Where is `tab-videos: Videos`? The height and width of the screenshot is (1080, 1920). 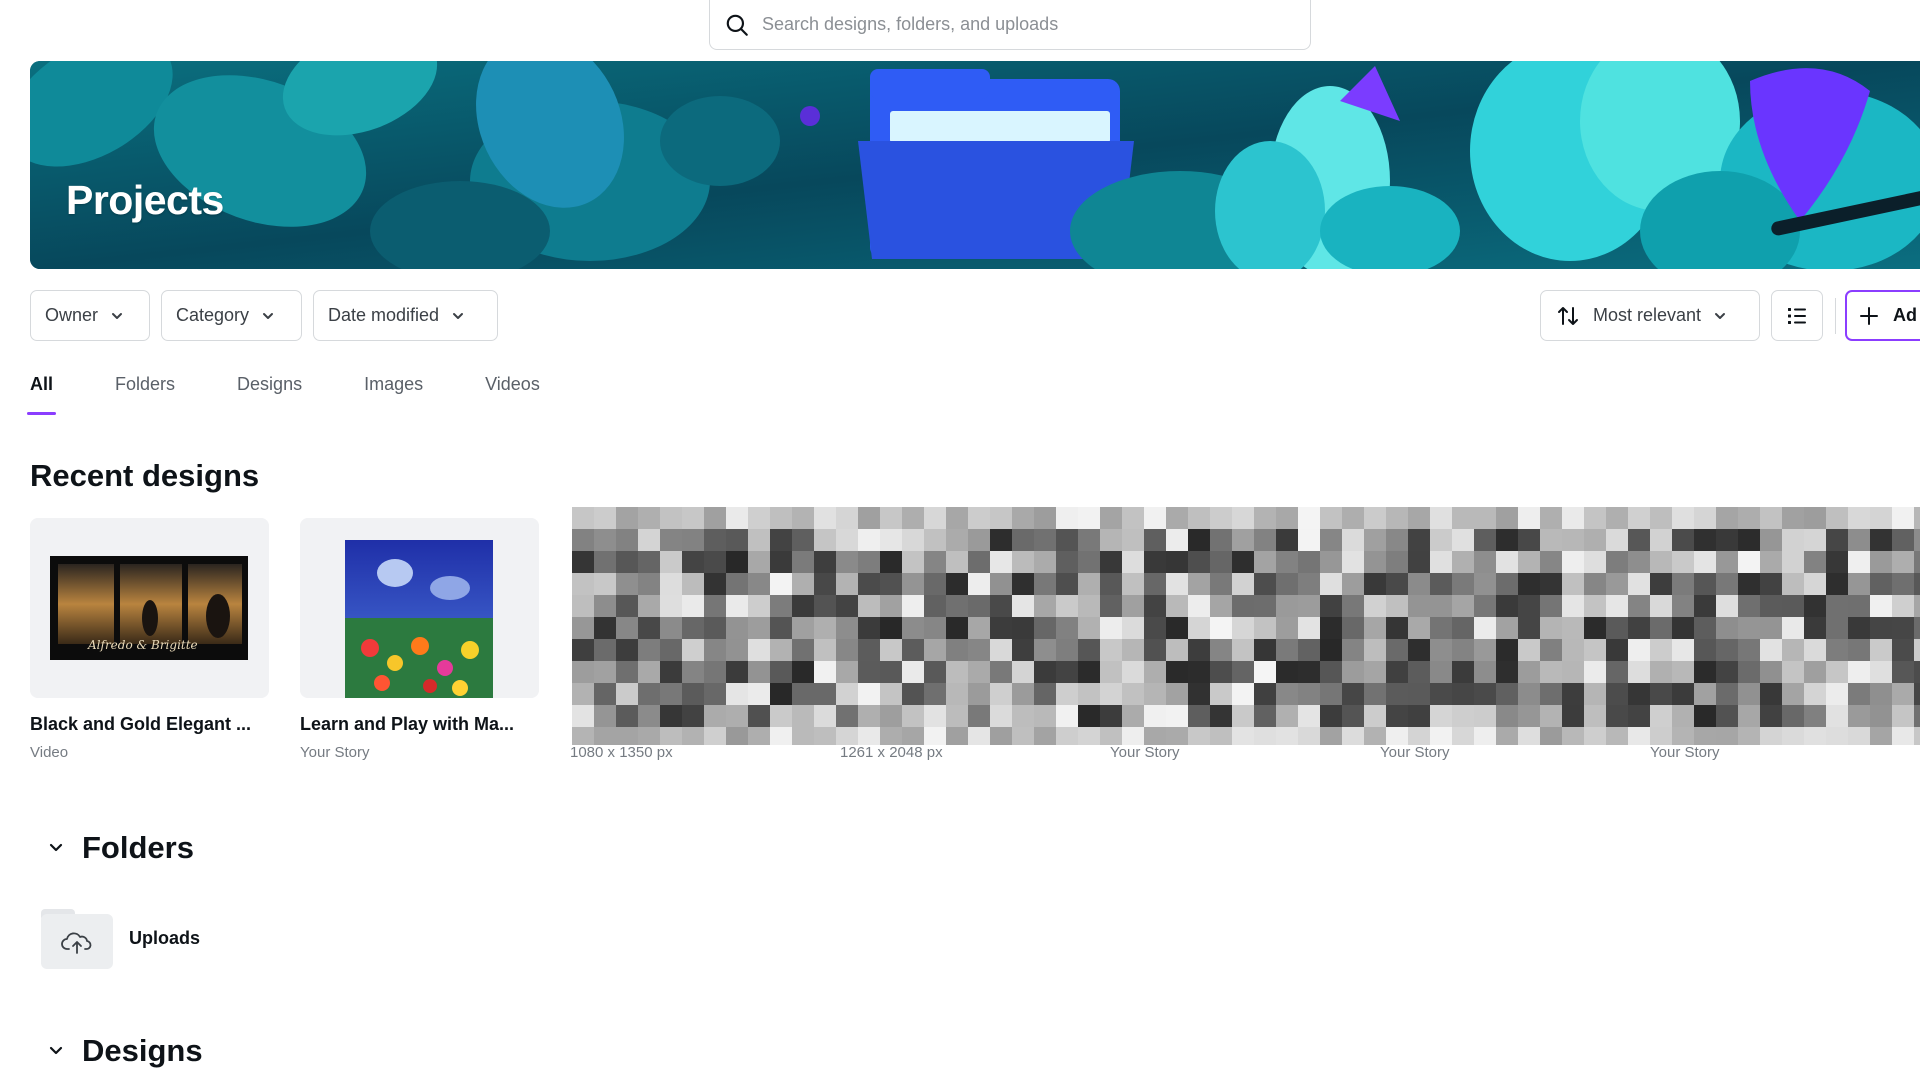
tab-videos: Videos is located at coordinates (512, 394).